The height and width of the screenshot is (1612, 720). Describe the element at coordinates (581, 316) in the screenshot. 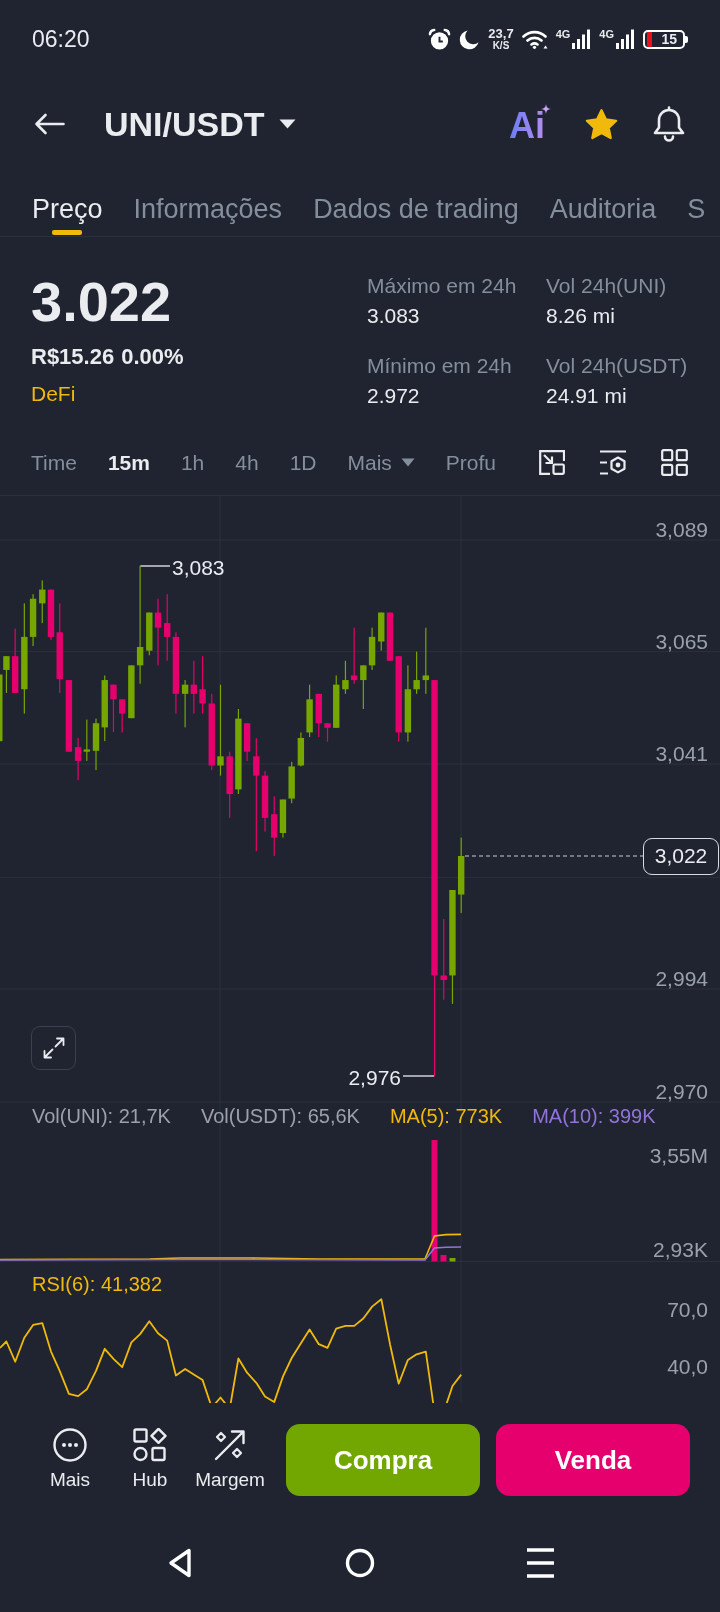

I see `stat-value: 8.26 mi` at that location.